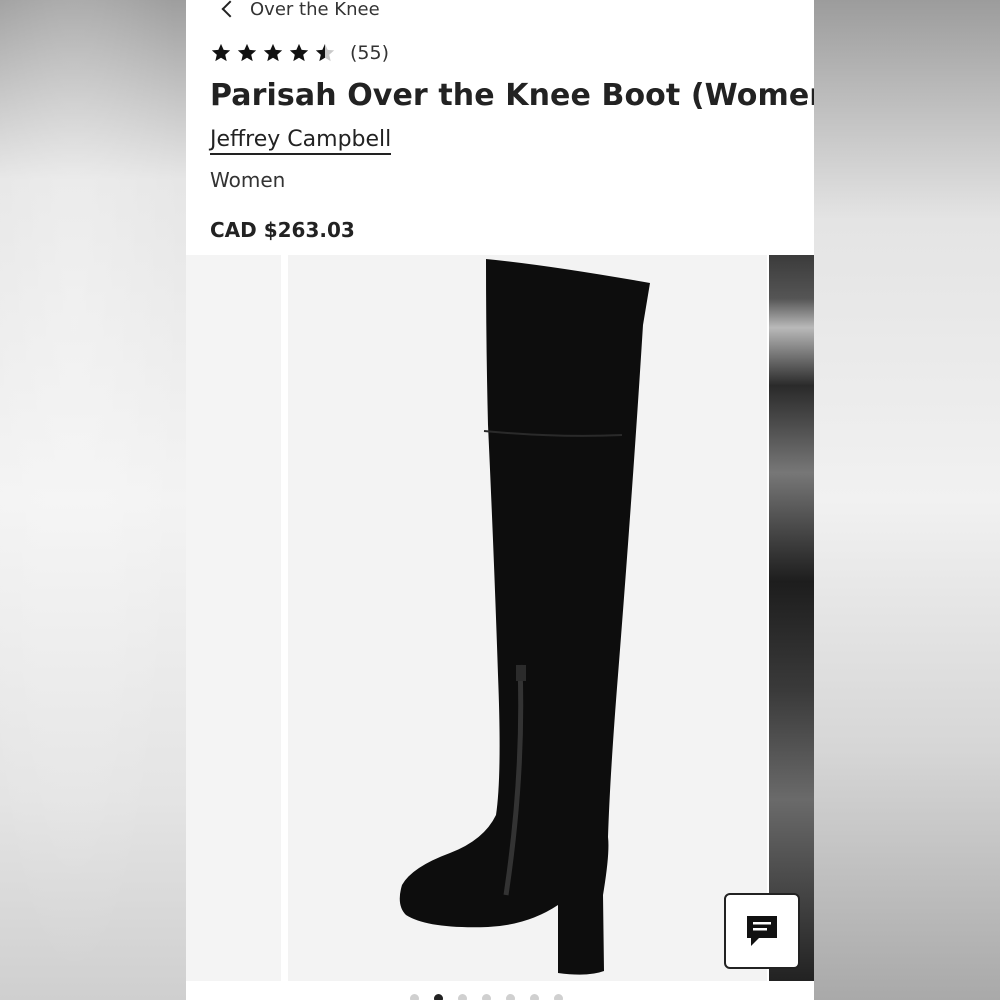  I want to click on chat-bubble-icon, so click(762, 931).